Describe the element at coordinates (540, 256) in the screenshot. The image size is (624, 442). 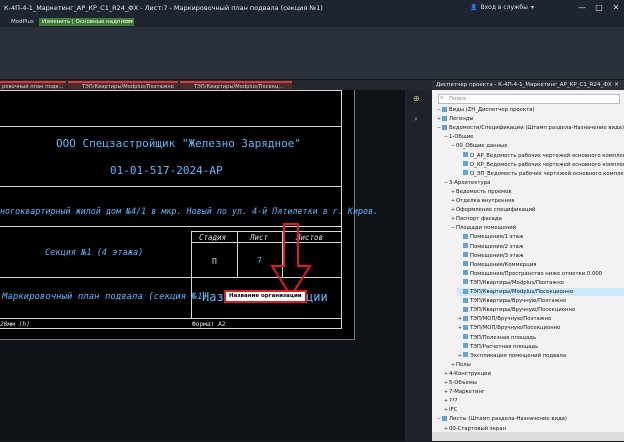
I see `tree-item: Помещения/3 этаж` at that location.